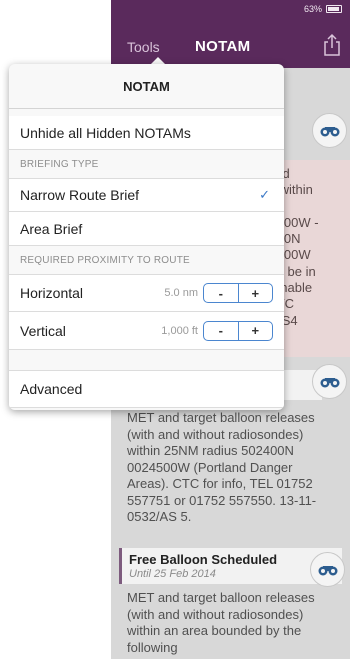 The height and width of the screenshot is (662, 350). What do you see at coordinates (43, 330) in the screenshot?
I see `vertical-label: Vertical` at bounding box center [43, 330].